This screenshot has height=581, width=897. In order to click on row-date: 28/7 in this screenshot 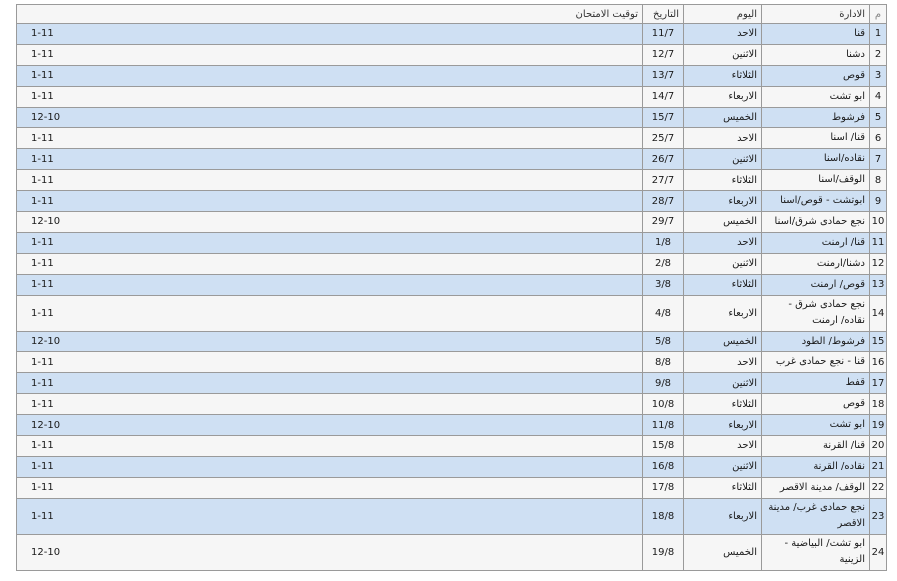, I will do `click(663, 201)`.